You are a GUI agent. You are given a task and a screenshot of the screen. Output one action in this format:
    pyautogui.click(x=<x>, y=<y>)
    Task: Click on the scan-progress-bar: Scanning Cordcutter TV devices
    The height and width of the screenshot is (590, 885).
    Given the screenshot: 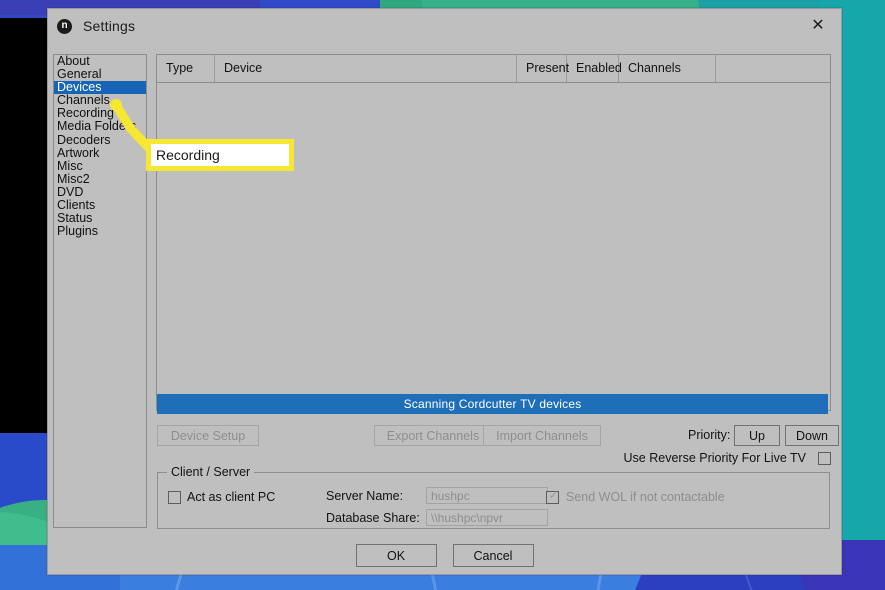 What is the action you would take?
    pyautogui.click(x=492, y=404)
    